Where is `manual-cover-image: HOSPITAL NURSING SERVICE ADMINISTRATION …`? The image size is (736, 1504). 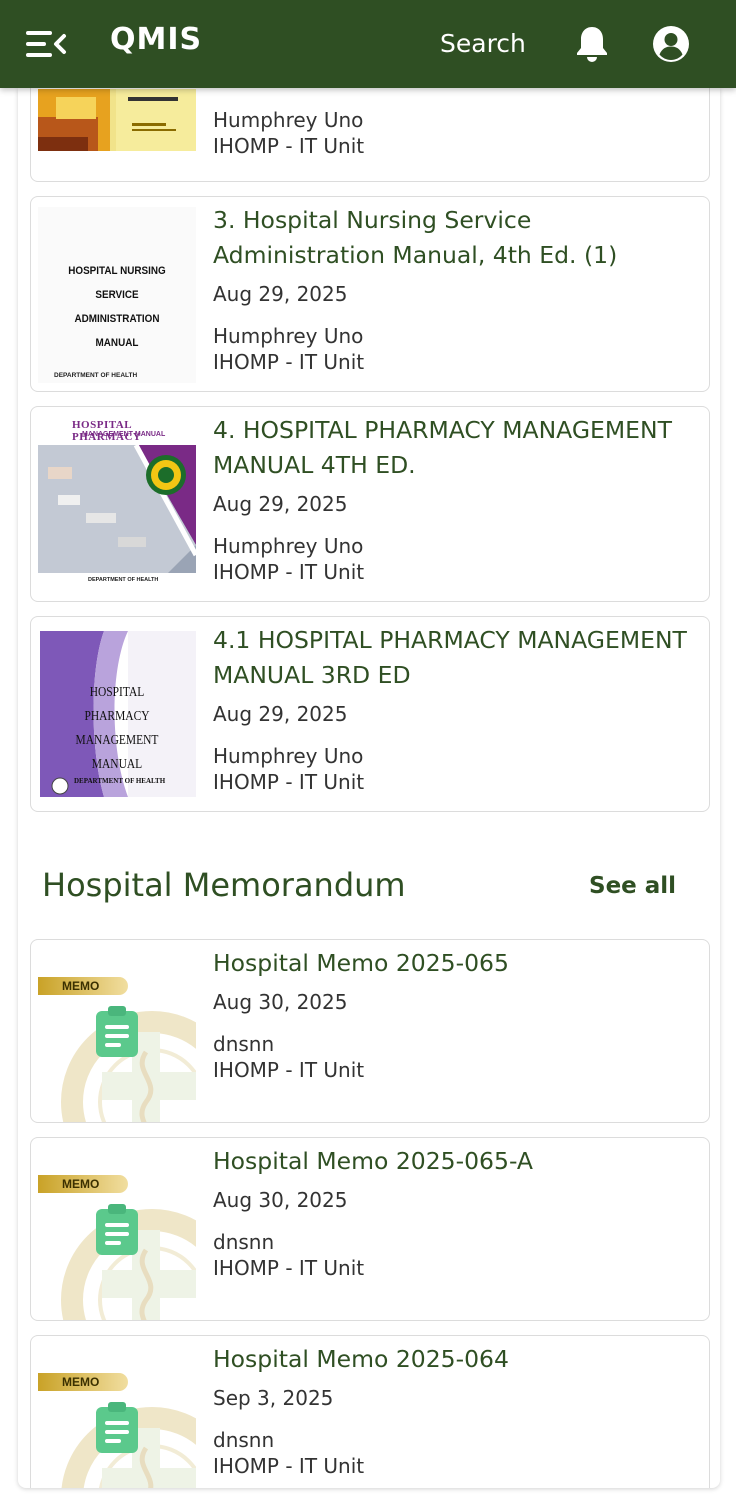 manual-cover-image: HOSPITAL NURSING SERVICE ADMINISTRATION … is located at coordinates (117, 295).